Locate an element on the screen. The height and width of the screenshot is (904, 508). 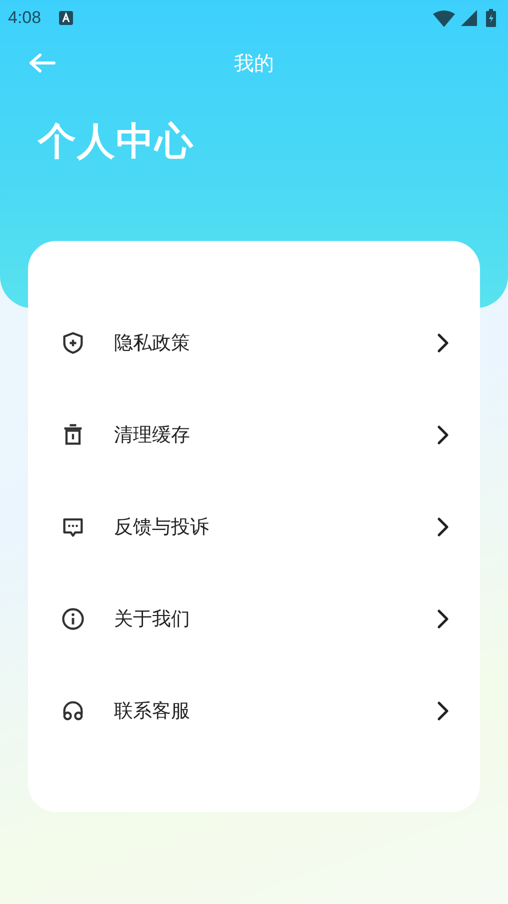
signal-icon is located at coordinates (469, 18).